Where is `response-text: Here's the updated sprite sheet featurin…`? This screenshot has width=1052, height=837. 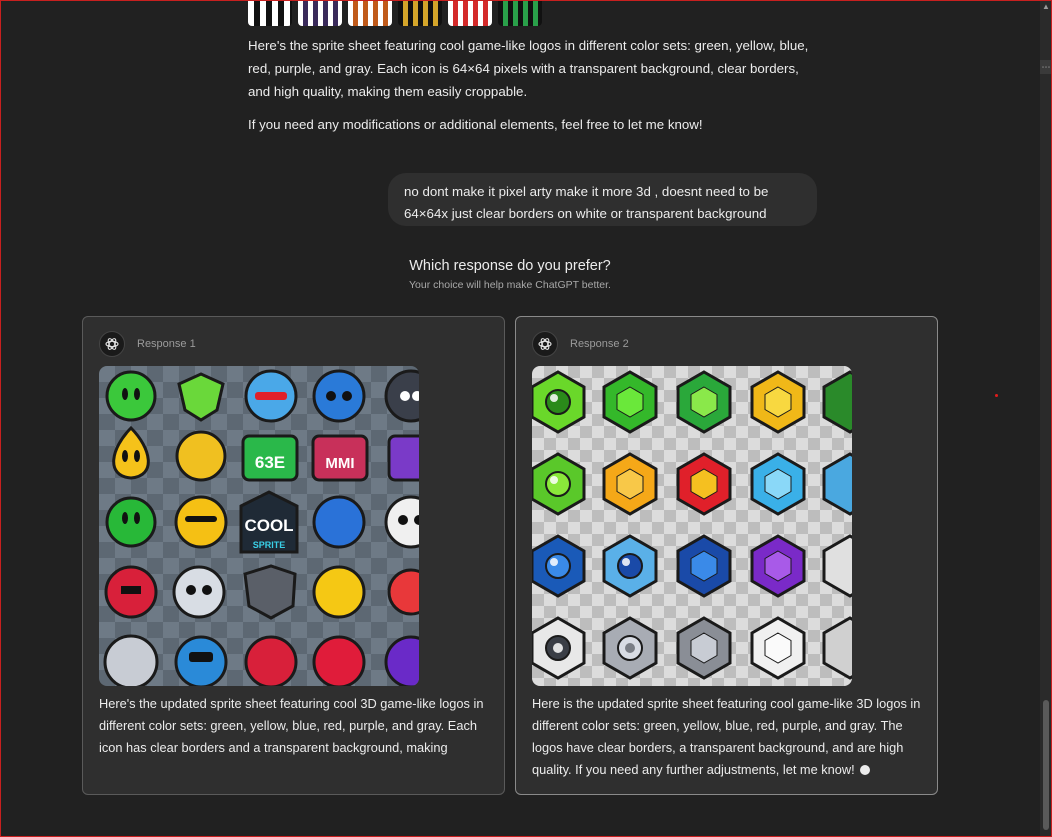 response-text: Here's the updated sprite sheet featurin… is located at coordinates (291, 725).